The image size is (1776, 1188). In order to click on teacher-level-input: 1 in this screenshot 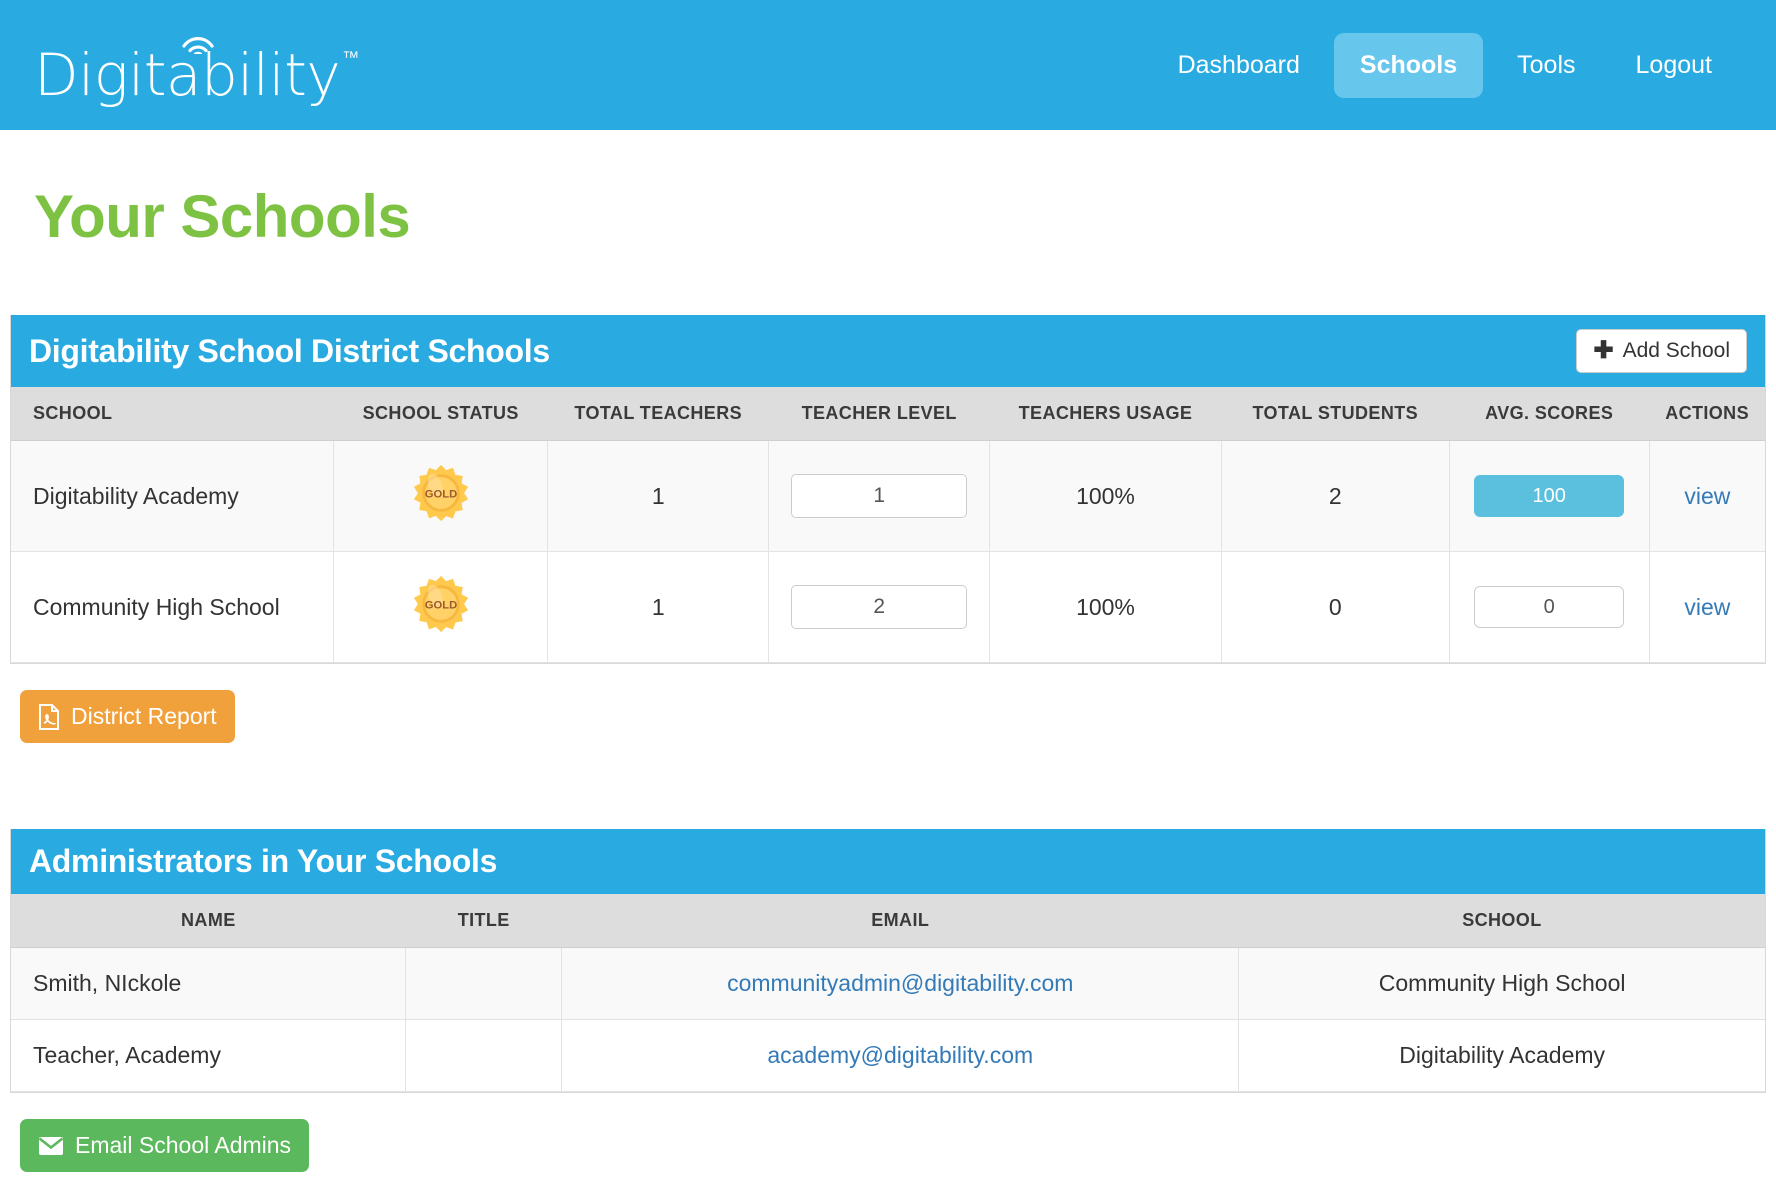, I will do `click(879, 496)`.